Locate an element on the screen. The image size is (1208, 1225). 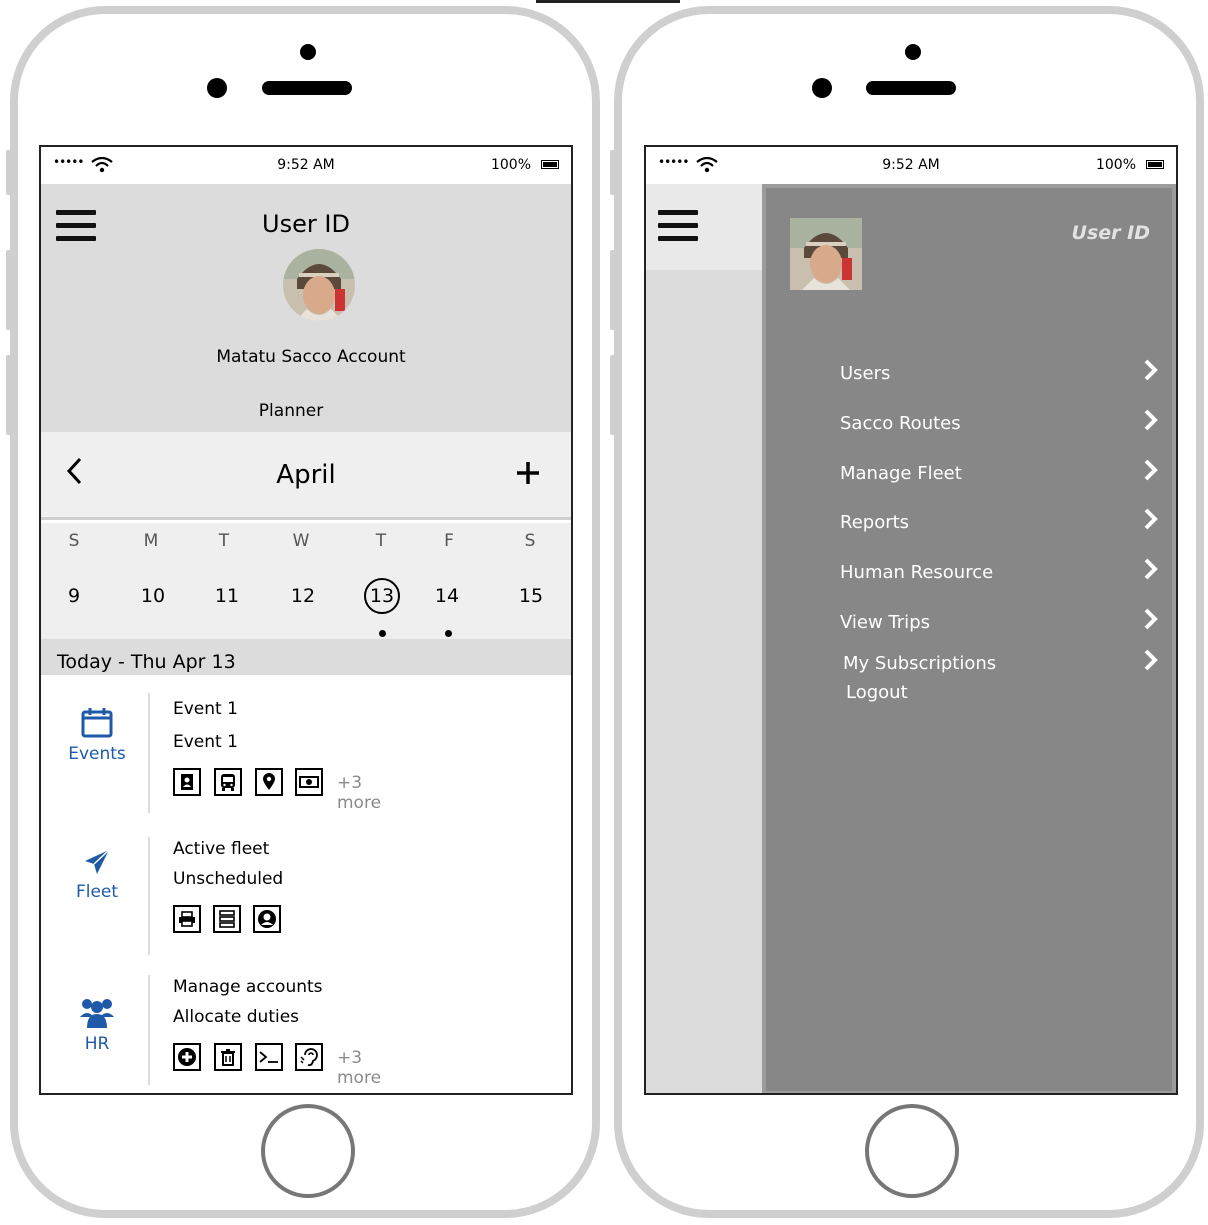
plus-icon is located at coordinates (528, 475).